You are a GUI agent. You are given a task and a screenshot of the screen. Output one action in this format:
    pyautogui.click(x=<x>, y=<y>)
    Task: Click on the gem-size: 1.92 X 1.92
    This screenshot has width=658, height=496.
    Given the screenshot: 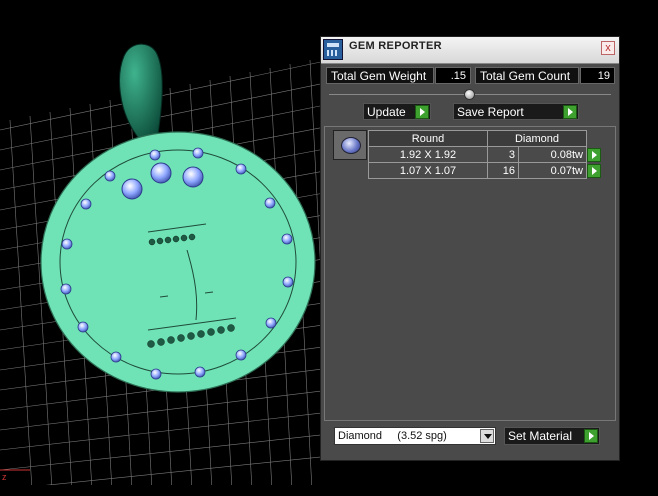 What is the action you would take?
    pyautogui.click(x=428, y=154)
    